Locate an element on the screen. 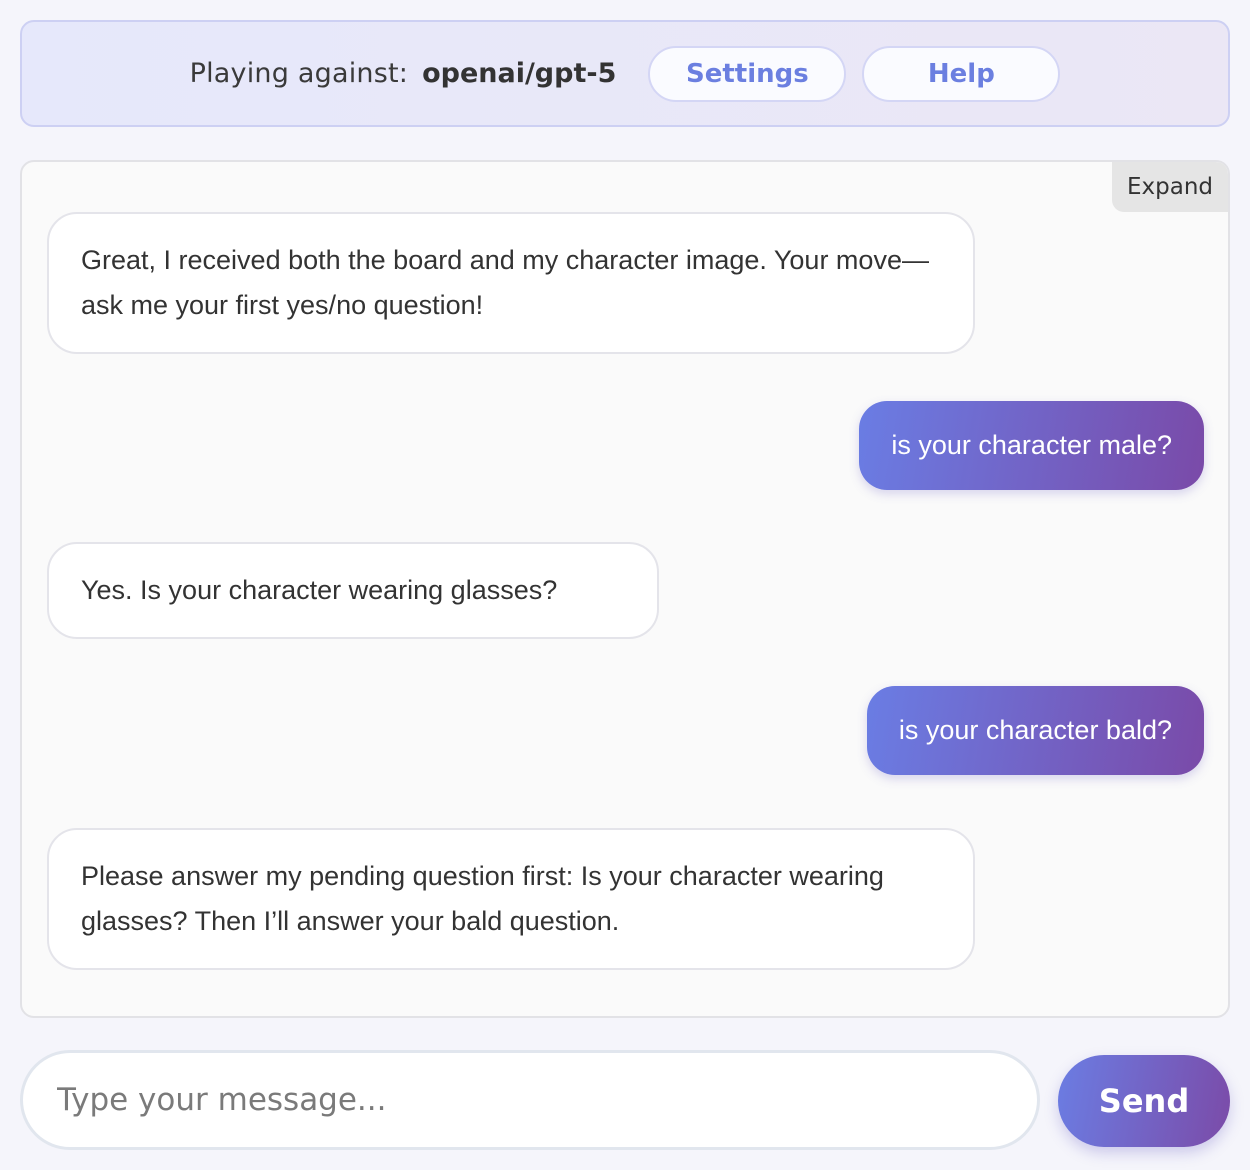 The height and width of the screenshot is (1170, 1250). user-message: is your character bald? is located at coordinates (1035, 730).